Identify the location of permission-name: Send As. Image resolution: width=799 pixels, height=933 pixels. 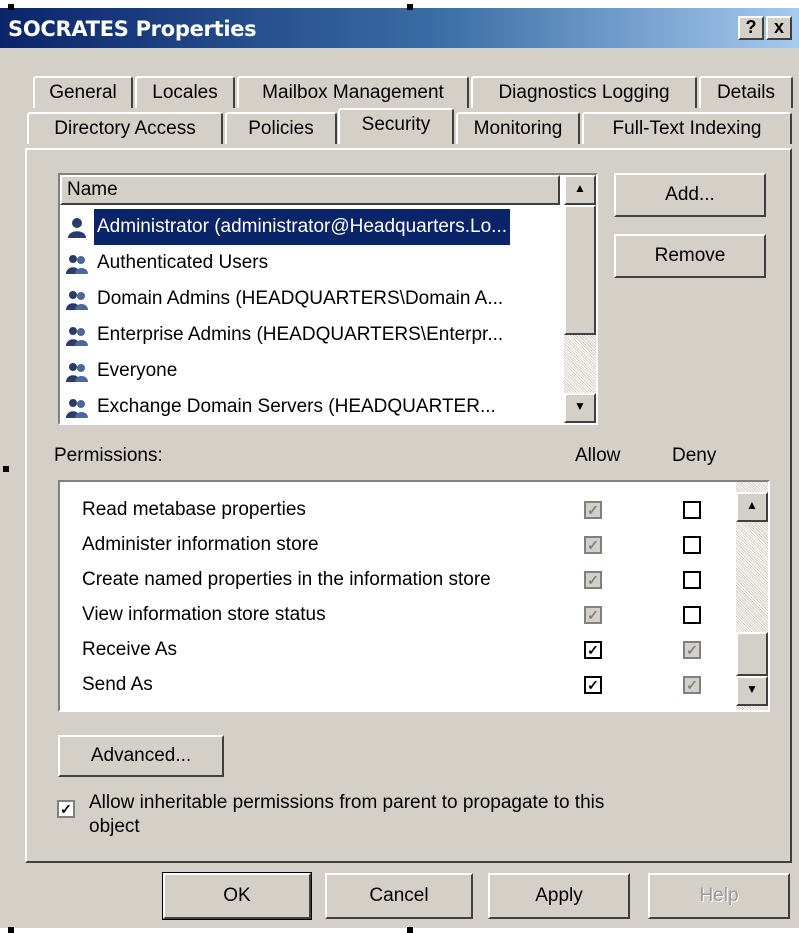
(117, 684).